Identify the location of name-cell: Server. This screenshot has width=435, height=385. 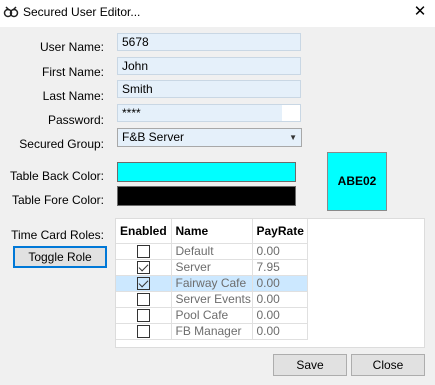
(212, 267).